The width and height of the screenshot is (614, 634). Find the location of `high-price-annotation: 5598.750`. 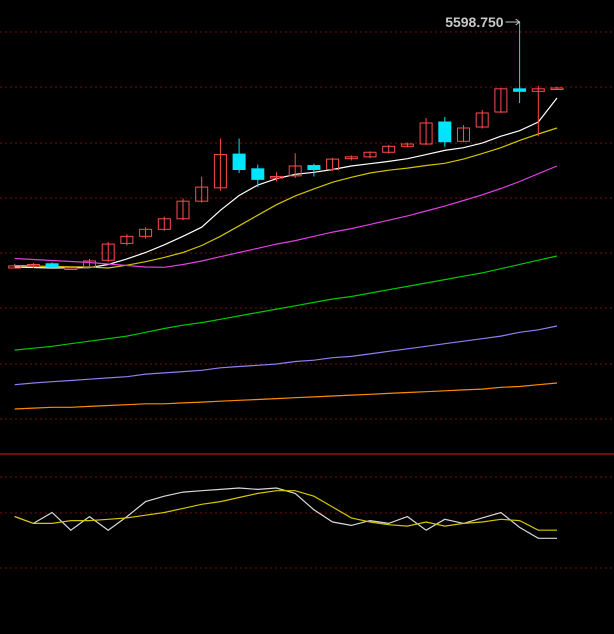

high-price-annotation: 5598.750 is located at coordinates (483, 22).